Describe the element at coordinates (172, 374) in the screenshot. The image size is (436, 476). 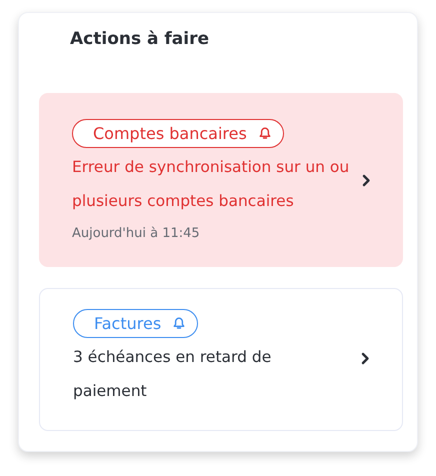
I see `action-message: 3 échéances en retard de paiement` at that location.